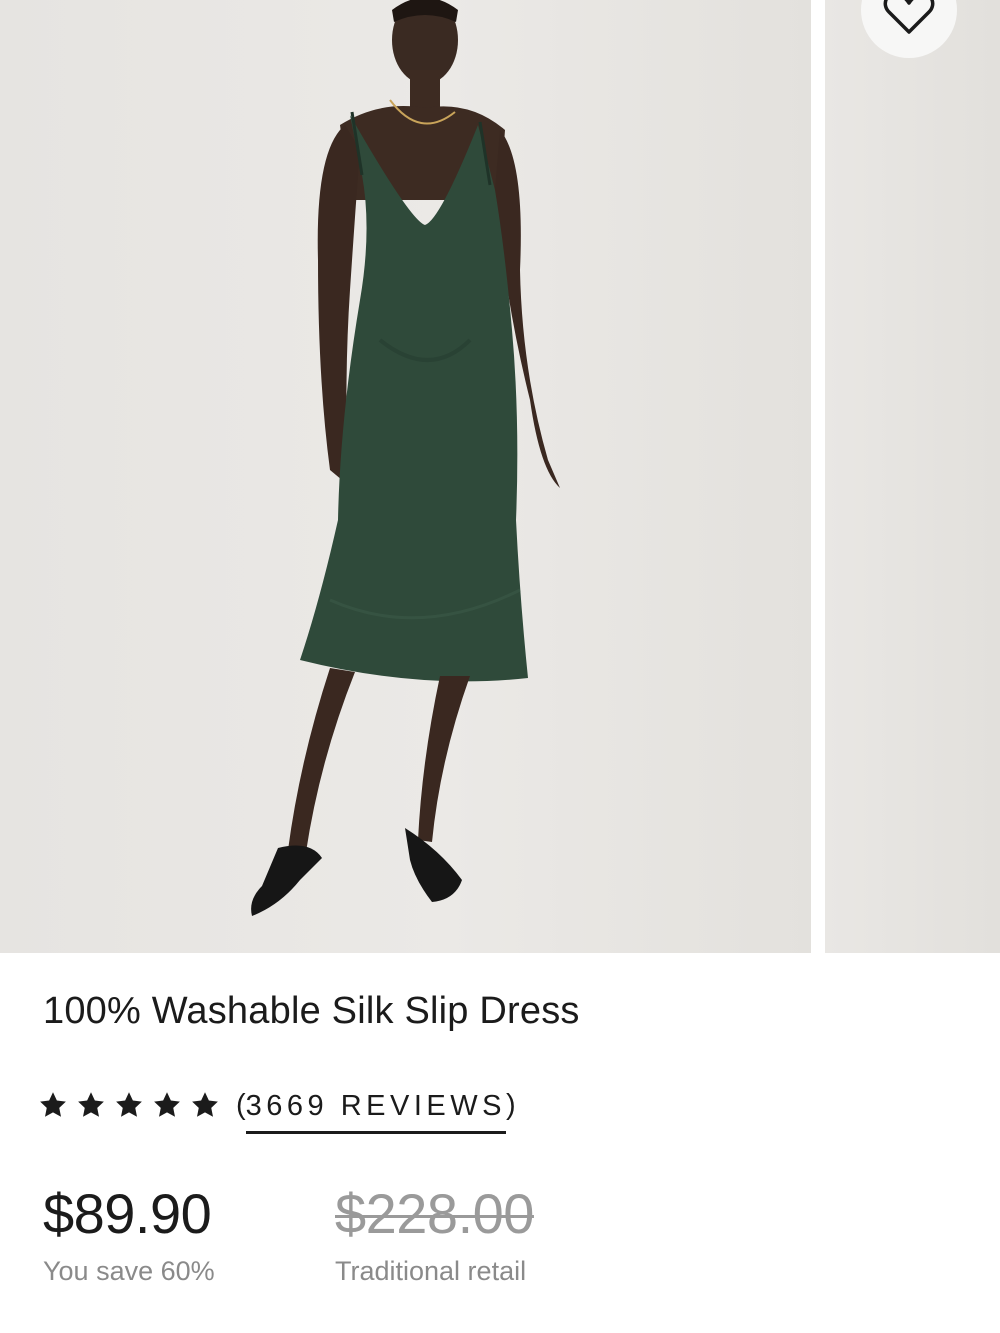 The width and height of the screenshot is (1000, 1333). I want to click on current-price-block: $89.90 You save 60%, so click(129, 1233).